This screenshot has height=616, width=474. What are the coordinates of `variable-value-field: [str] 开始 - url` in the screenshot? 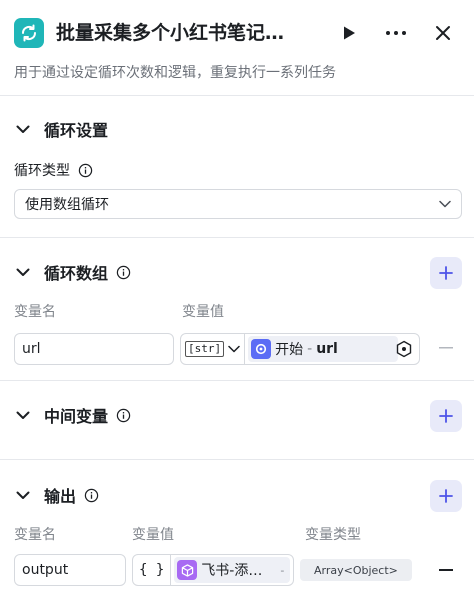 It's located at (300, 349).